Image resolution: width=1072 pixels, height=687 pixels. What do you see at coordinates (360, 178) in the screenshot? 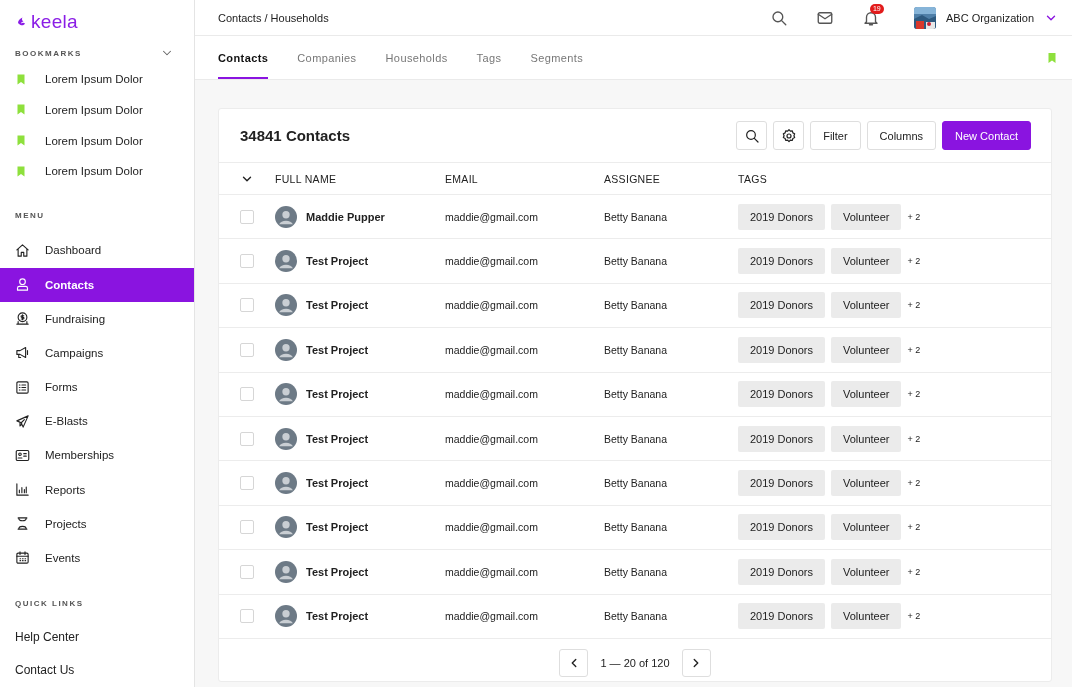
I see `column-header: FULL NAME` at bounding box center [360, 178].